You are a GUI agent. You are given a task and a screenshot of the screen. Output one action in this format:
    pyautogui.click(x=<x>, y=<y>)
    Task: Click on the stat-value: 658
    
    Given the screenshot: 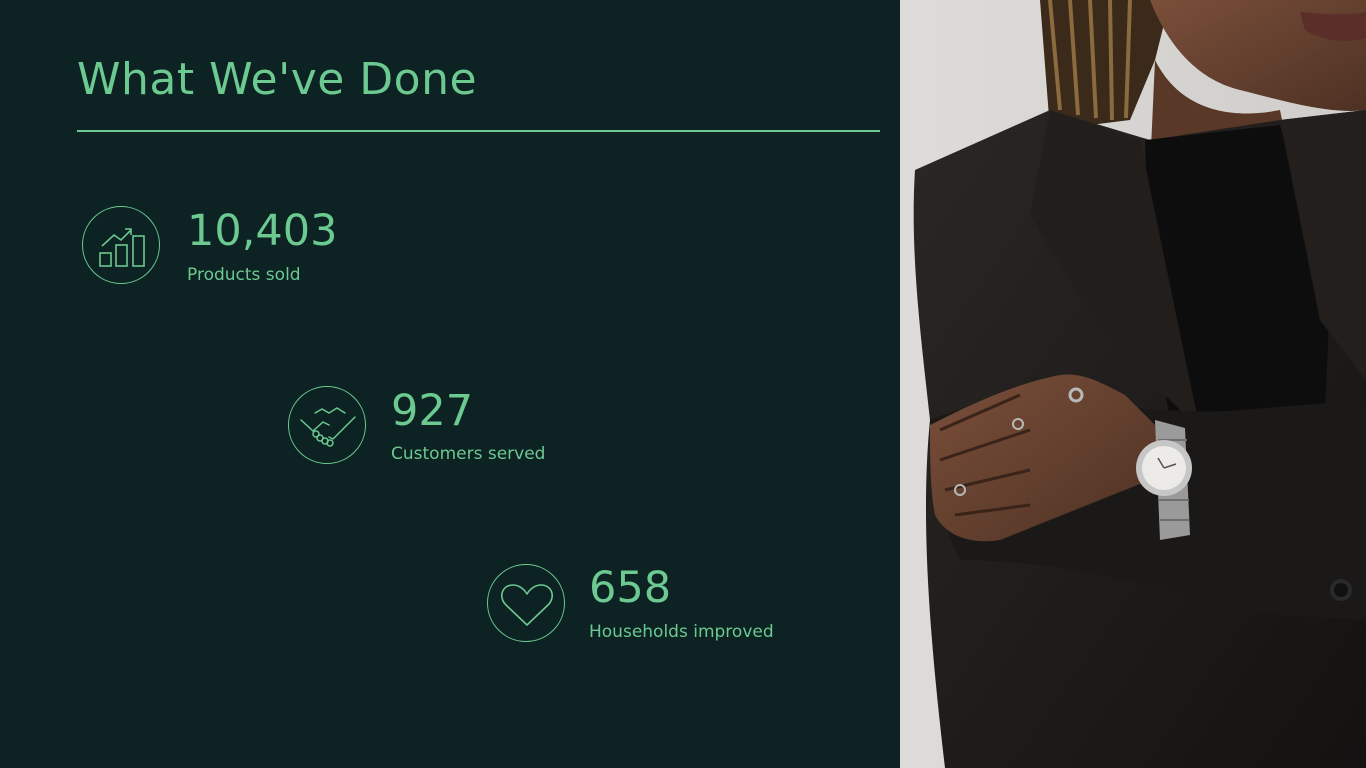 What is the action you would take?
    pyautogui.click(x=630, y=588)
    